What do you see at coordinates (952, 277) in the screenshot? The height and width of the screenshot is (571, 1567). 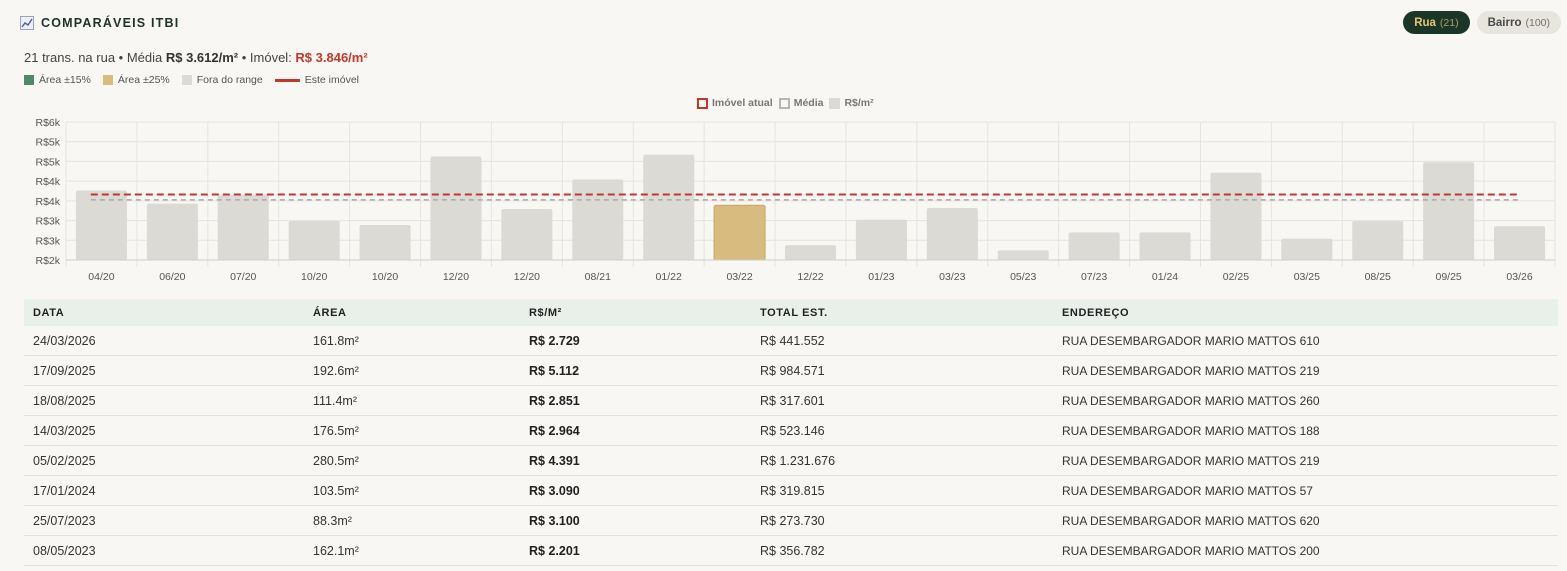 I see `x-tick-label: 03/23` at bounding box center [952, 277].